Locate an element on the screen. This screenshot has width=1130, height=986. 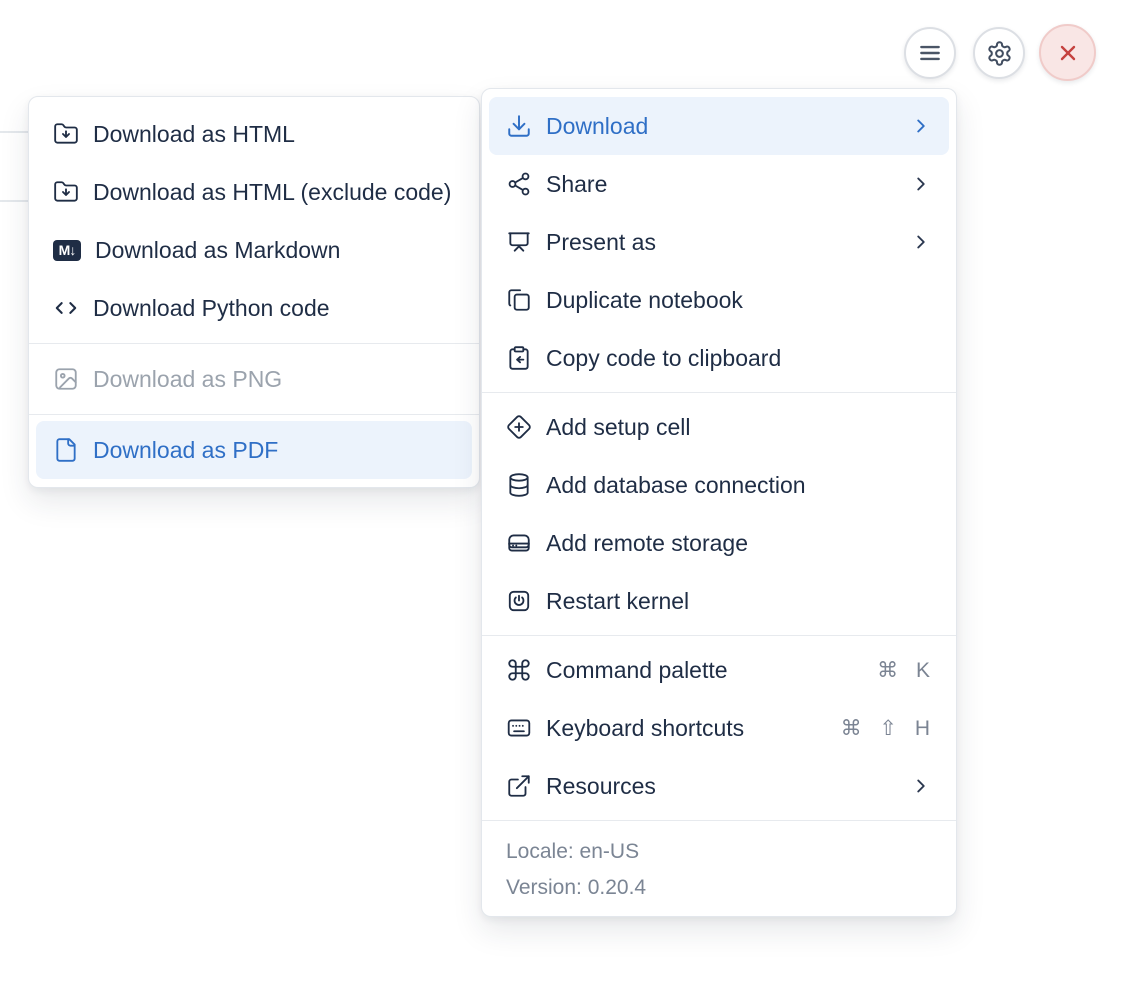
menu-item-label: Keyboard shortcuts is located at coordinates (645, 727).